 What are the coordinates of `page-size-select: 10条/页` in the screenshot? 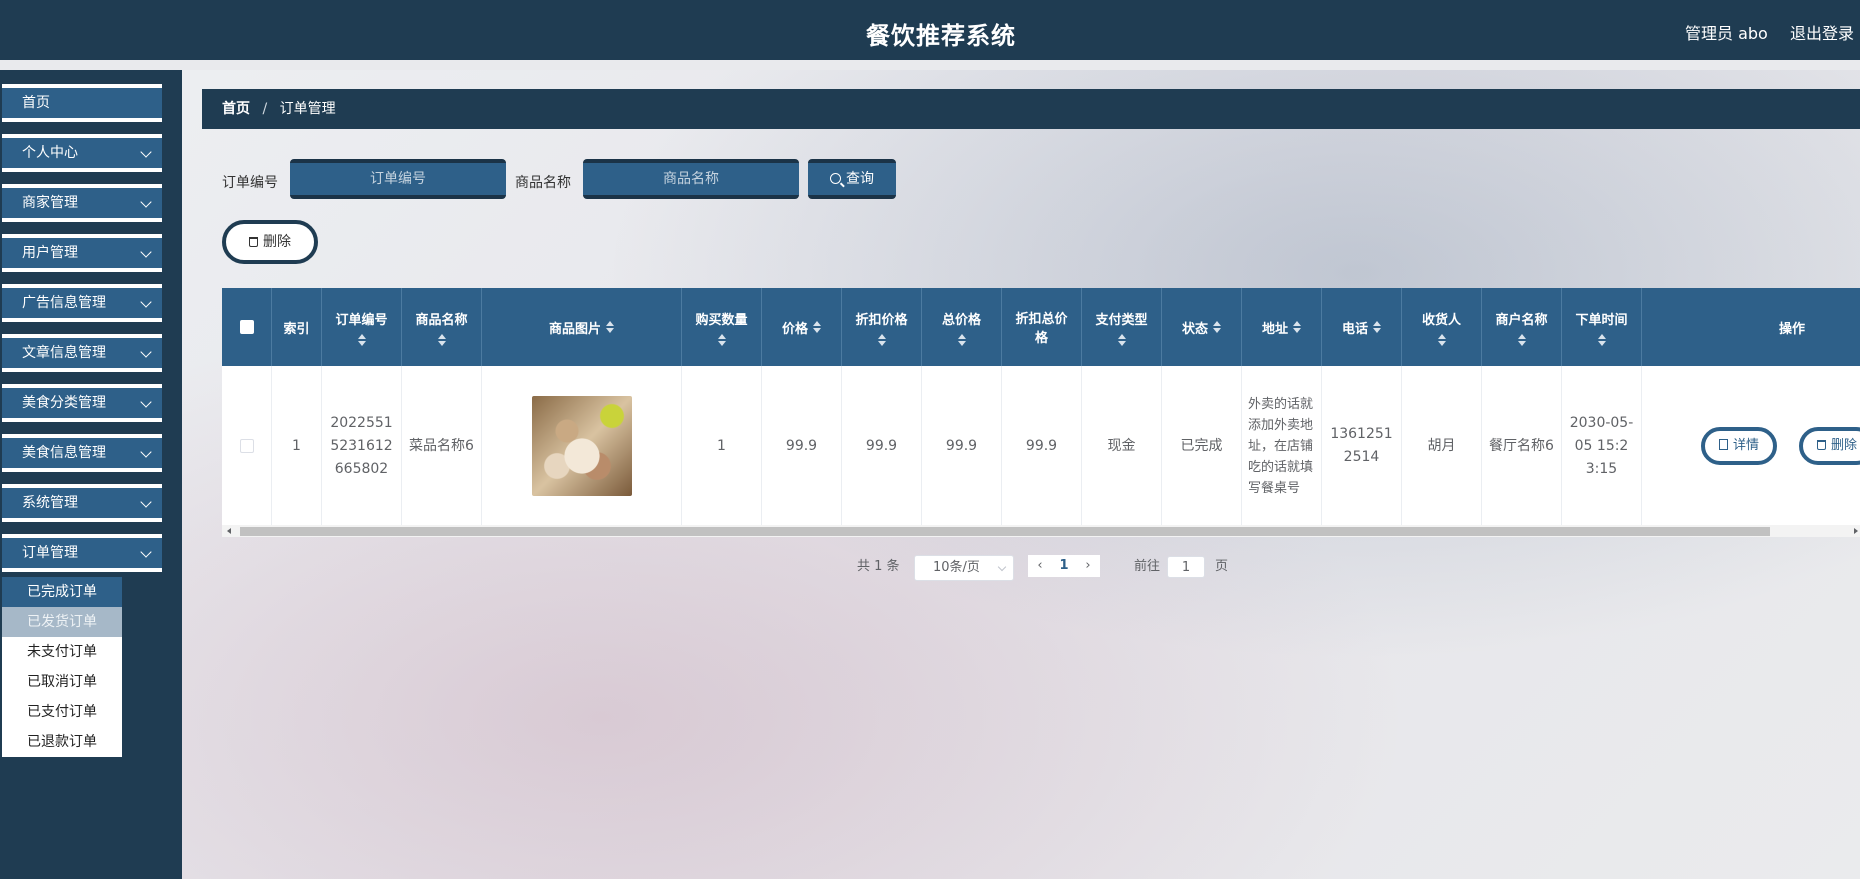 It's located at (964, 568).